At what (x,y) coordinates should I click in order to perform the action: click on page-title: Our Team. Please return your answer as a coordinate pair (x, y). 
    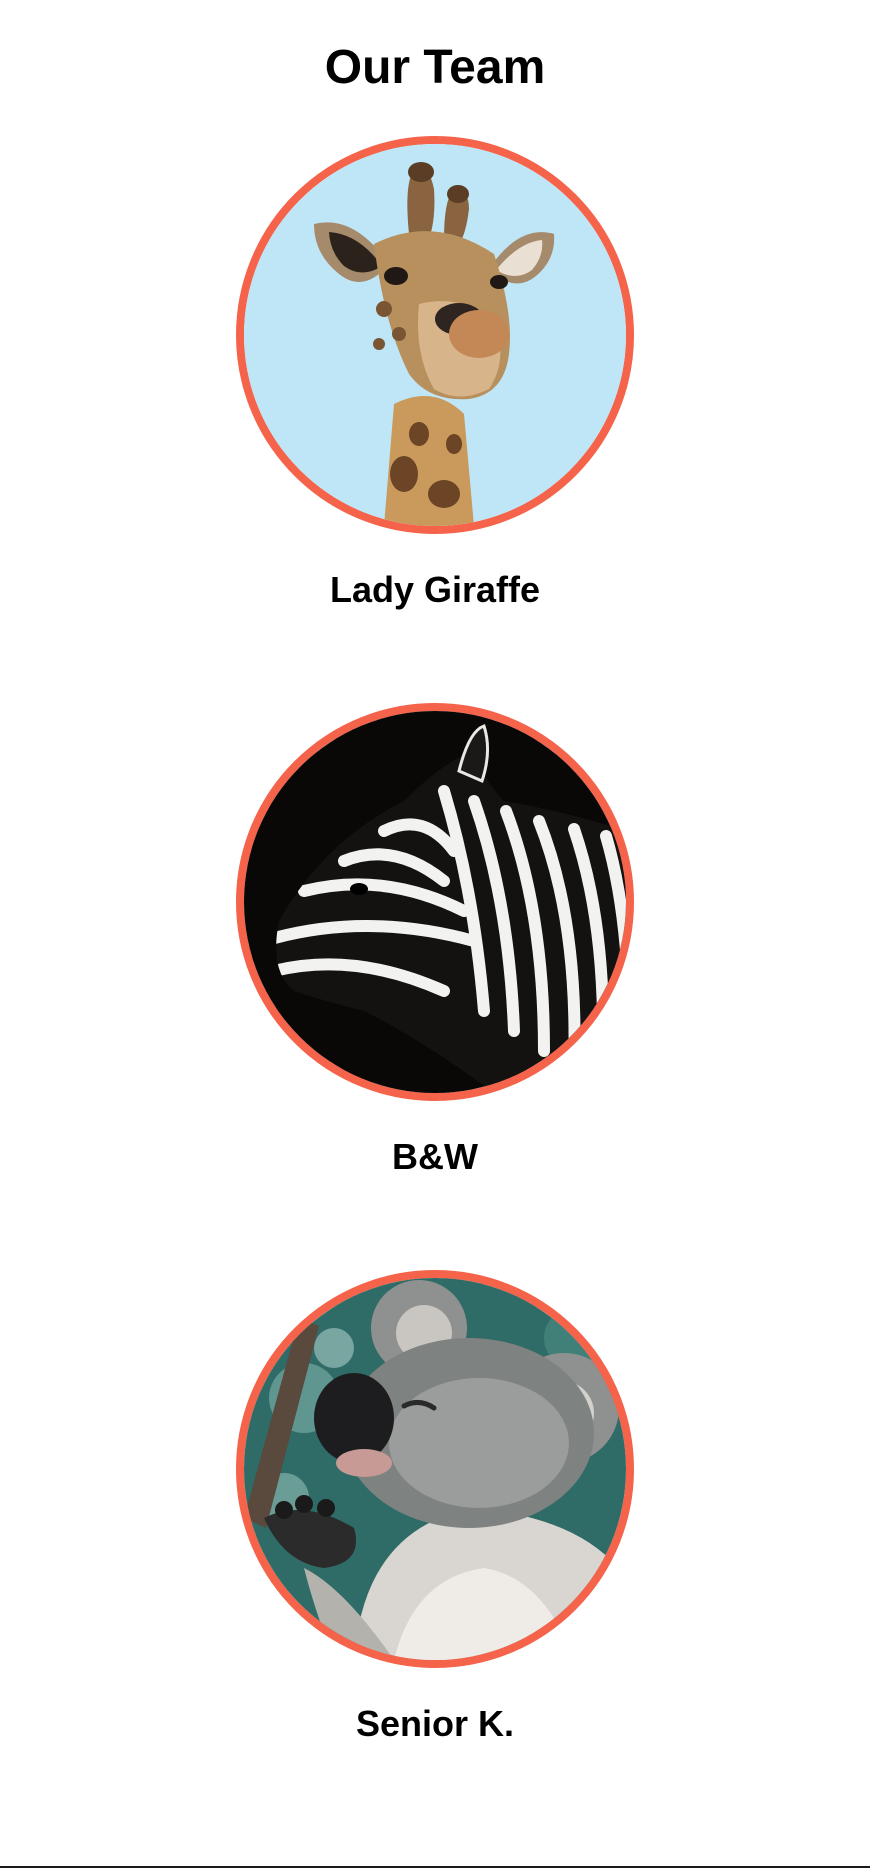
    Looking at the image, I should click on (435, 67).